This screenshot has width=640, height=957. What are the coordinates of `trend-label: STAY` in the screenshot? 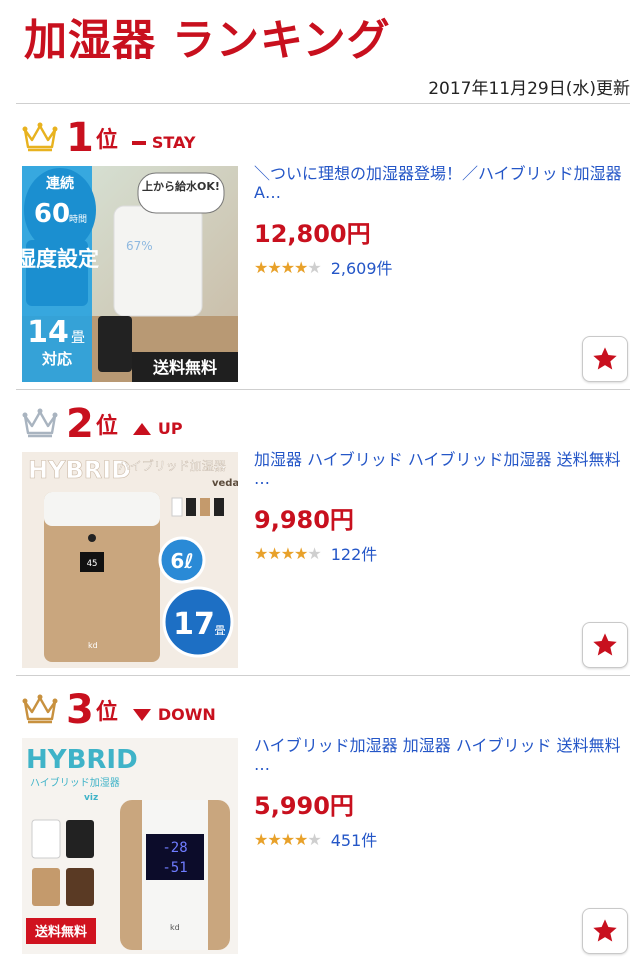 It's located at (173, 142).